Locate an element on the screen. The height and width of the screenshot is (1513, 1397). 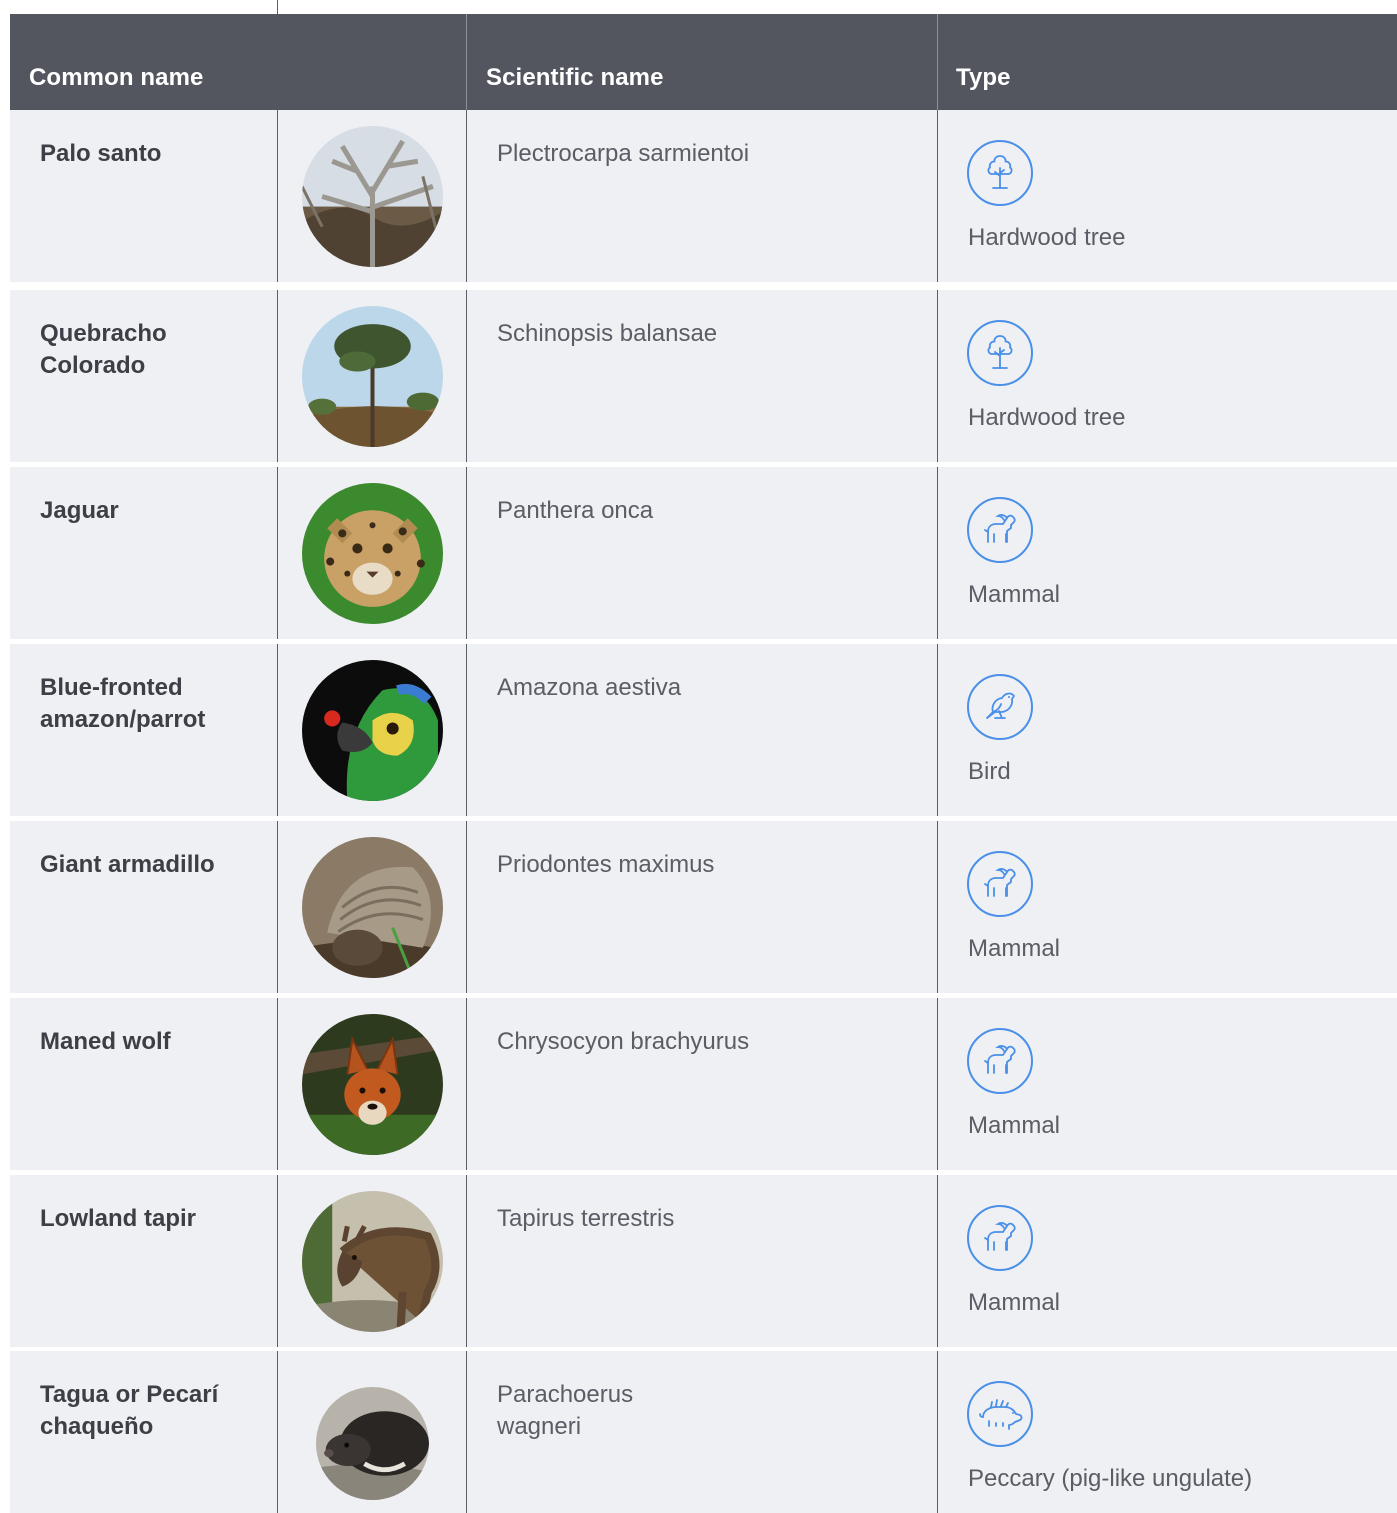
maned-wolf-photo is located at coordinates (372, 1084).